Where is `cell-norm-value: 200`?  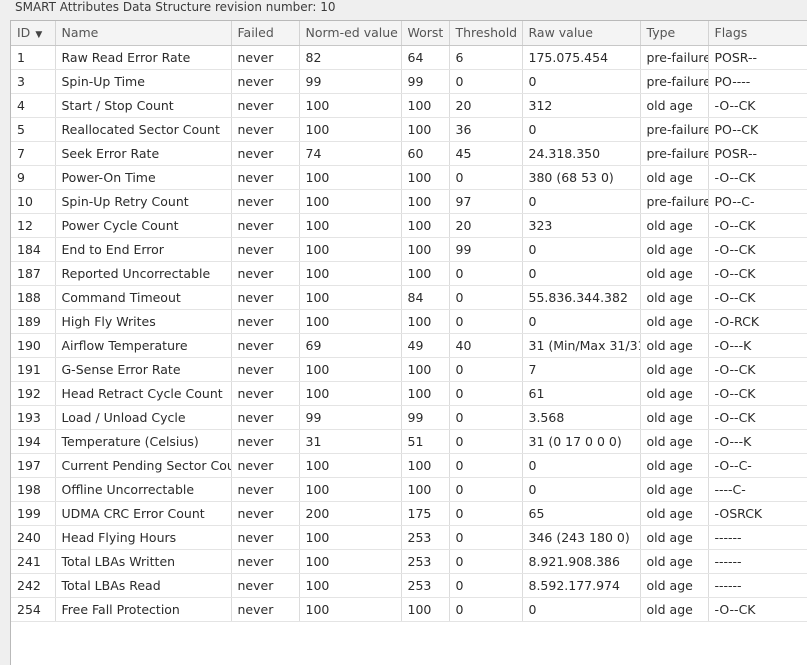 cell-norm-value: 200 is located at coordinates (350, 513).